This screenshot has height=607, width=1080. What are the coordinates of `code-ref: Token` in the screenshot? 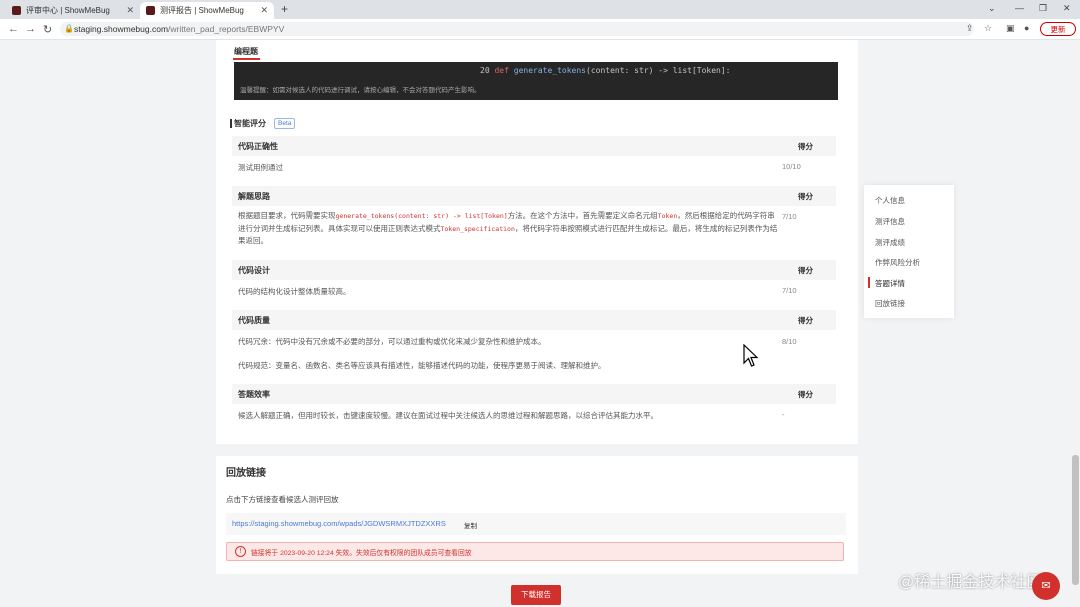 It's located at (667, 216).